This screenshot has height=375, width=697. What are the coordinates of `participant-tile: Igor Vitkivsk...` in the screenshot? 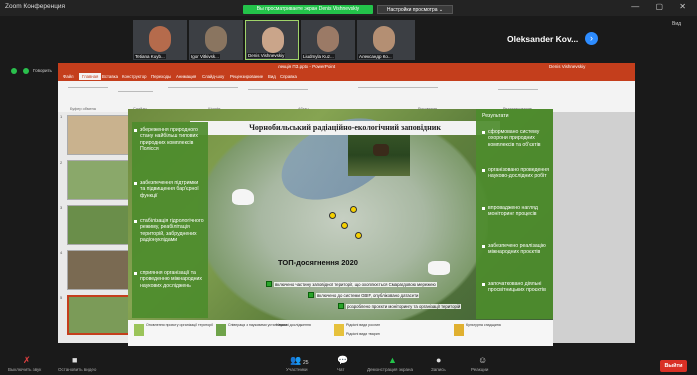 It's located at (216, 40).